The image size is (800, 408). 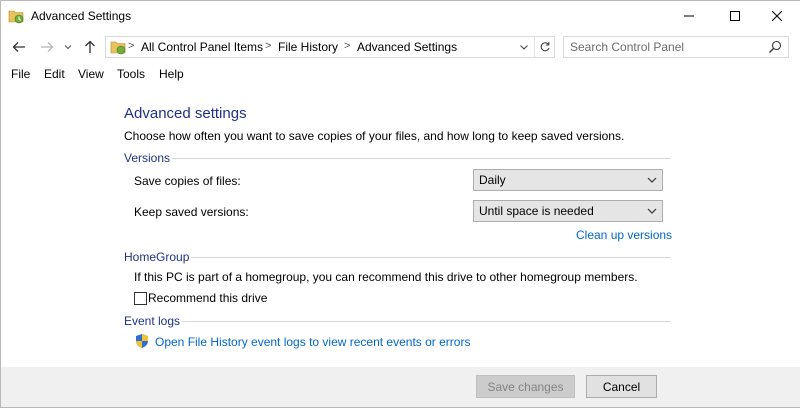 I want to click on save-copies-select: Daily, so click(x=568, y=180).